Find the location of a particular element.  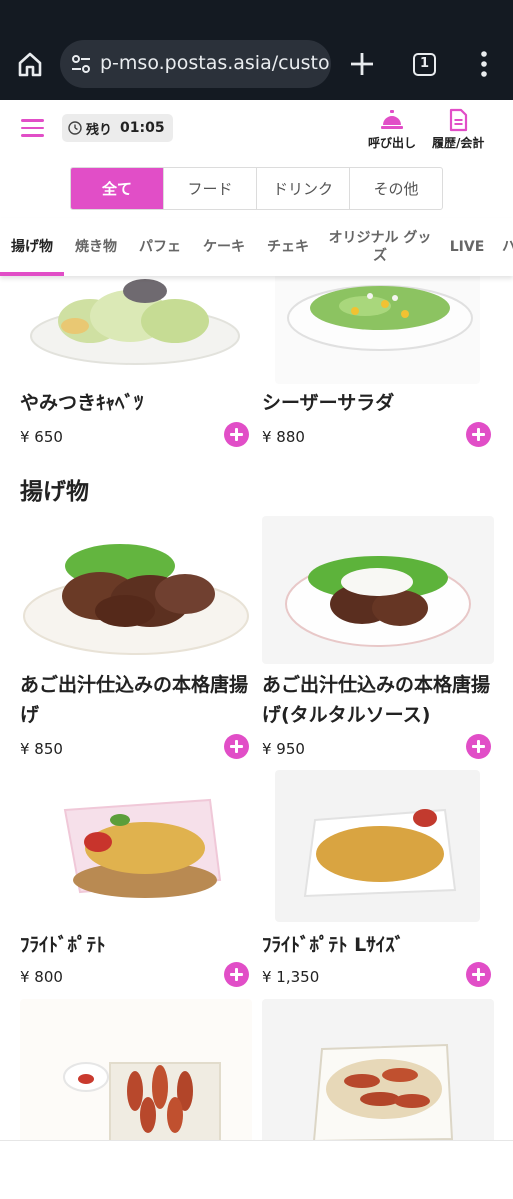

active-tab-indicator is located at coordinates (32, 274).